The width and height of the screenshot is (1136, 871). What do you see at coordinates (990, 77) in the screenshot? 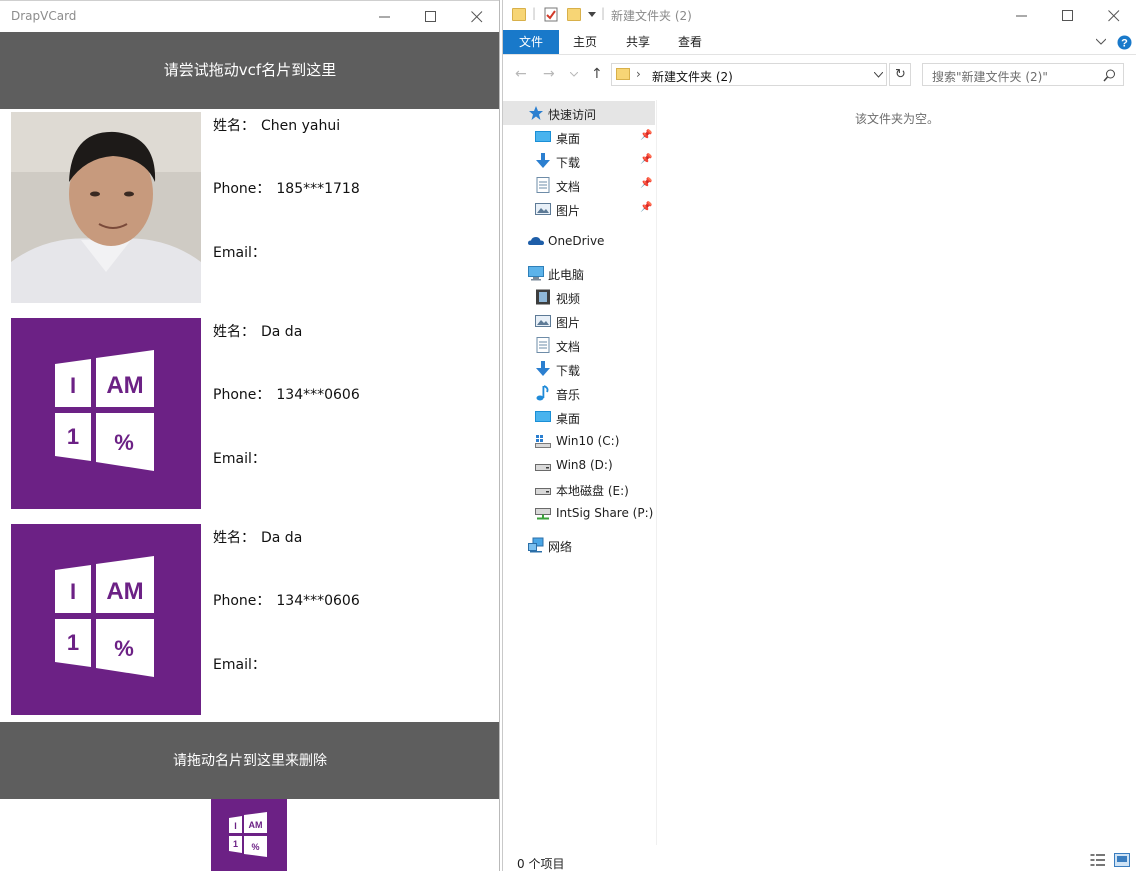
I see `search-placeholder: 搜索"新建文件夹 (2)"` at bounding box center [990, 77].